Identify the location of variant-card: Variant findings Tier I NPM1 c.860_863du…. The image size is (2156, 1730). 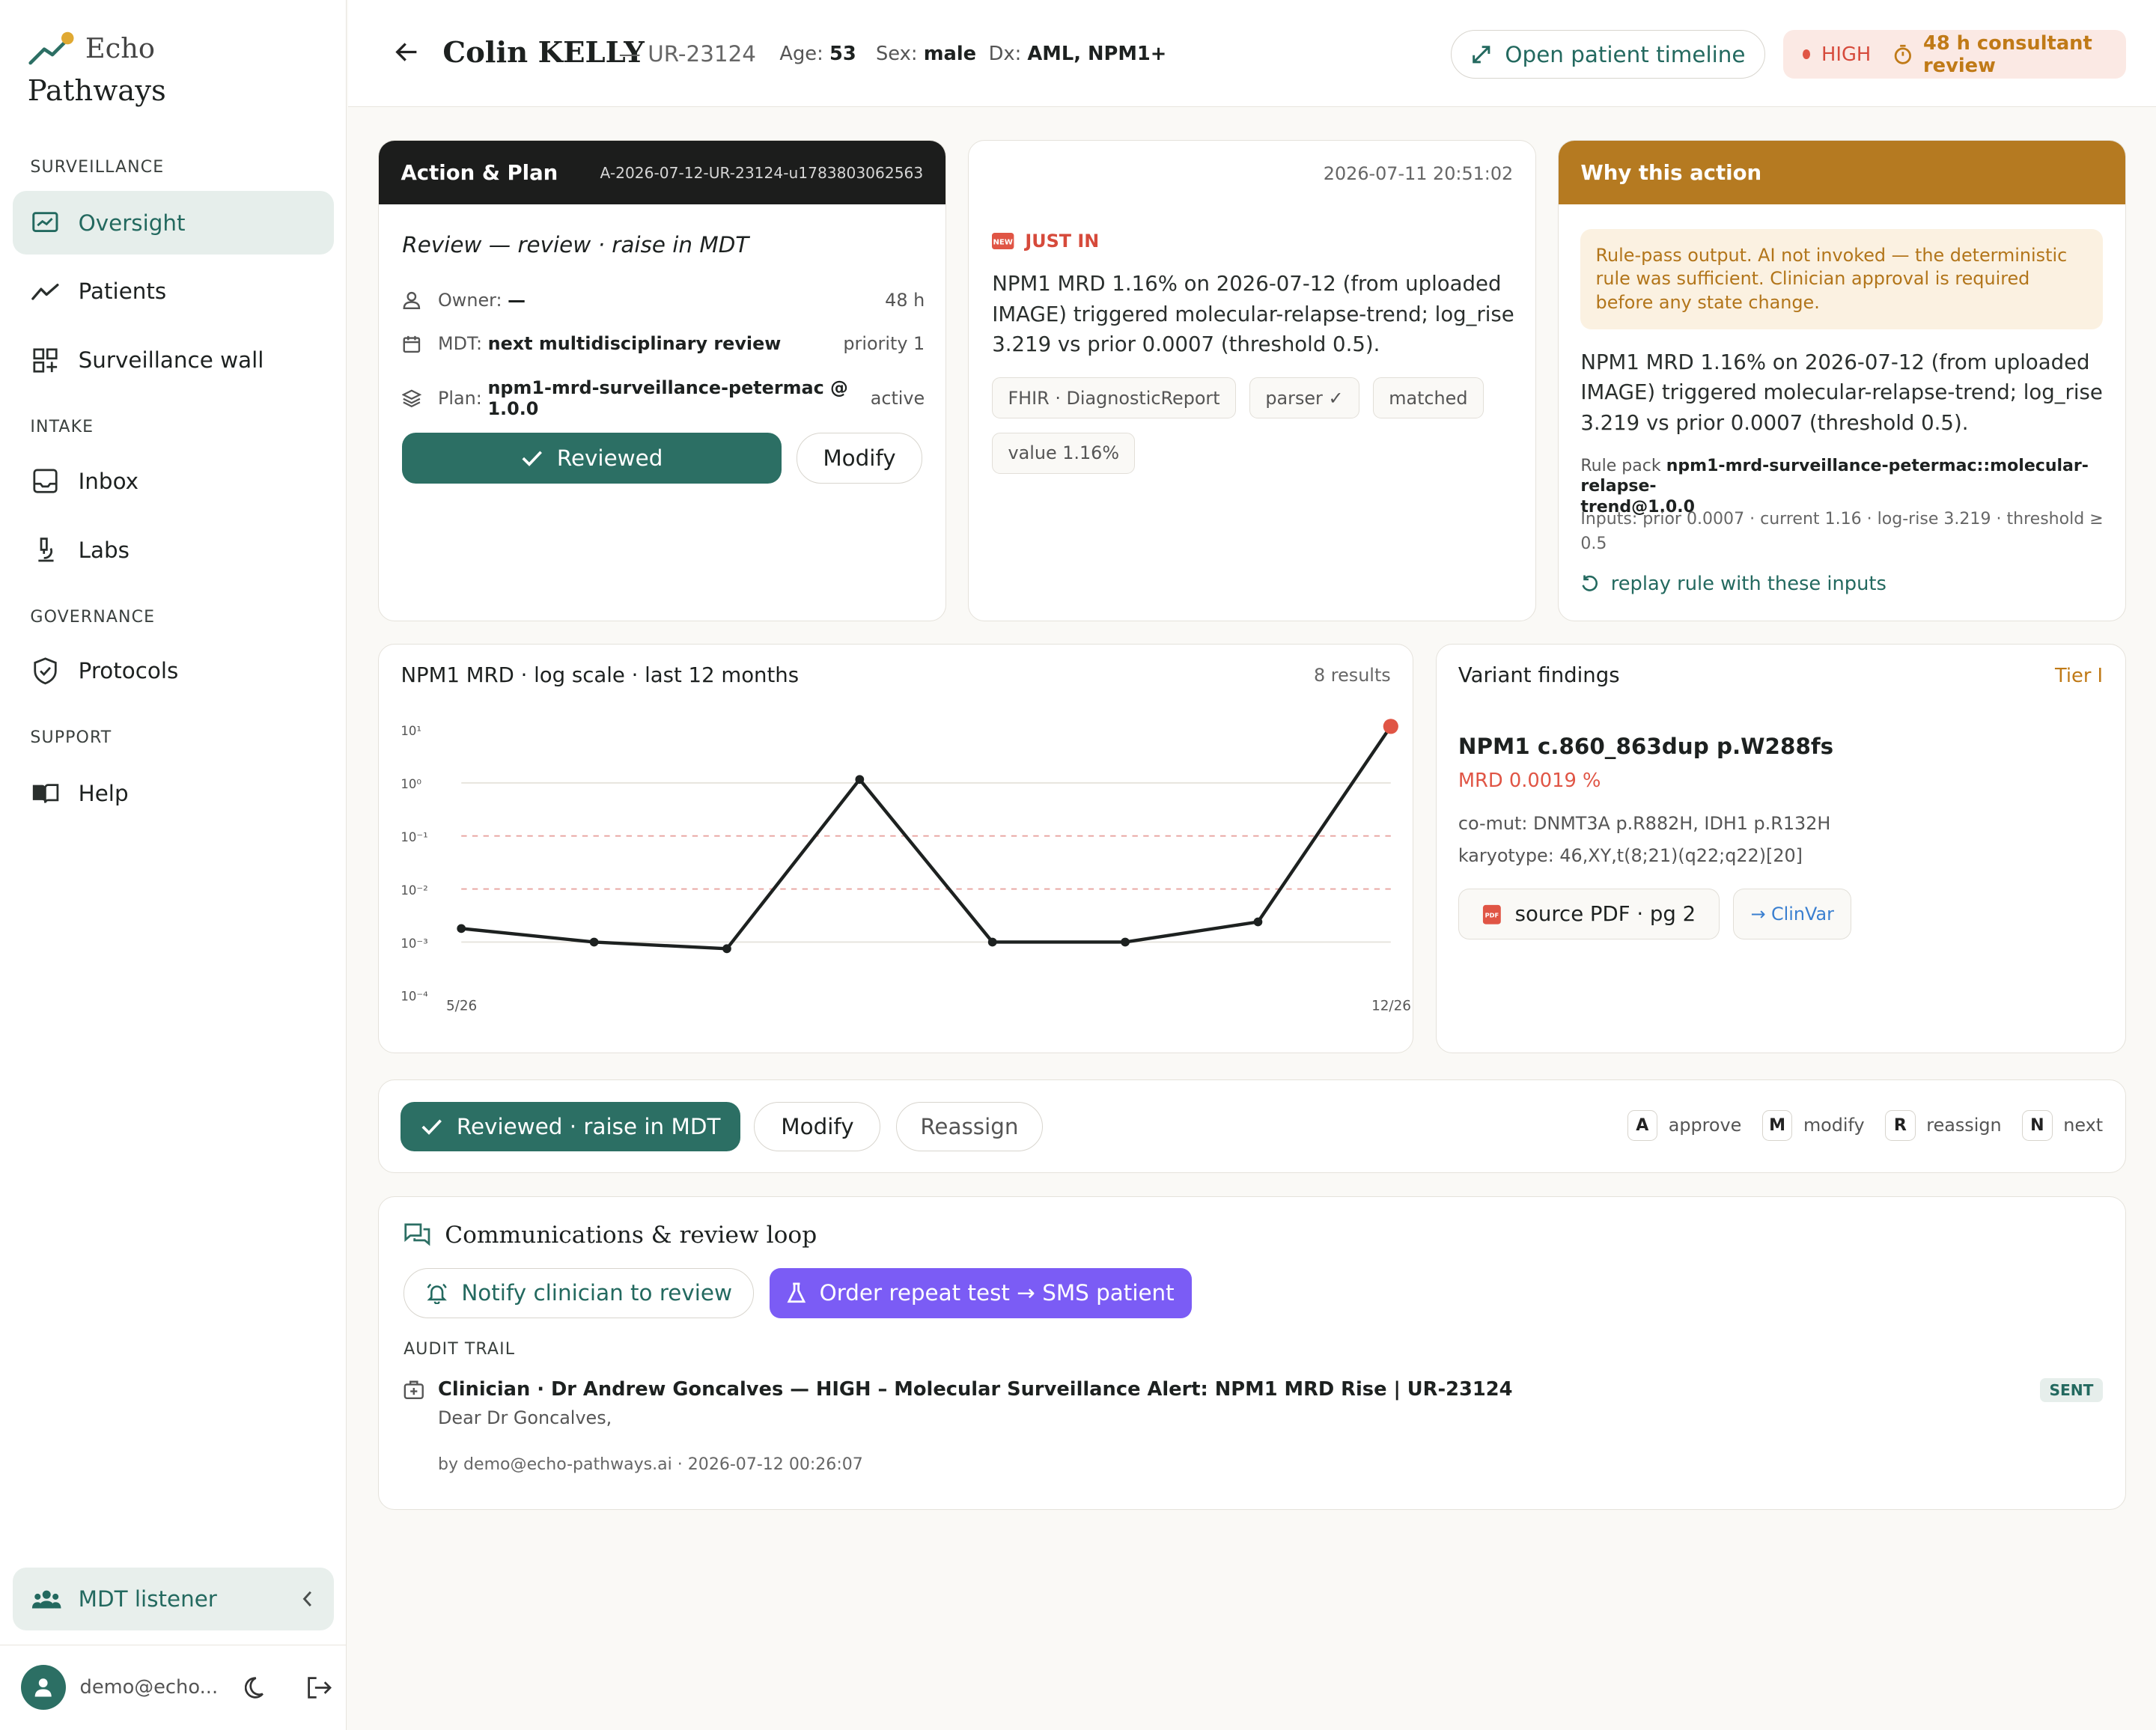
(1780, 848).